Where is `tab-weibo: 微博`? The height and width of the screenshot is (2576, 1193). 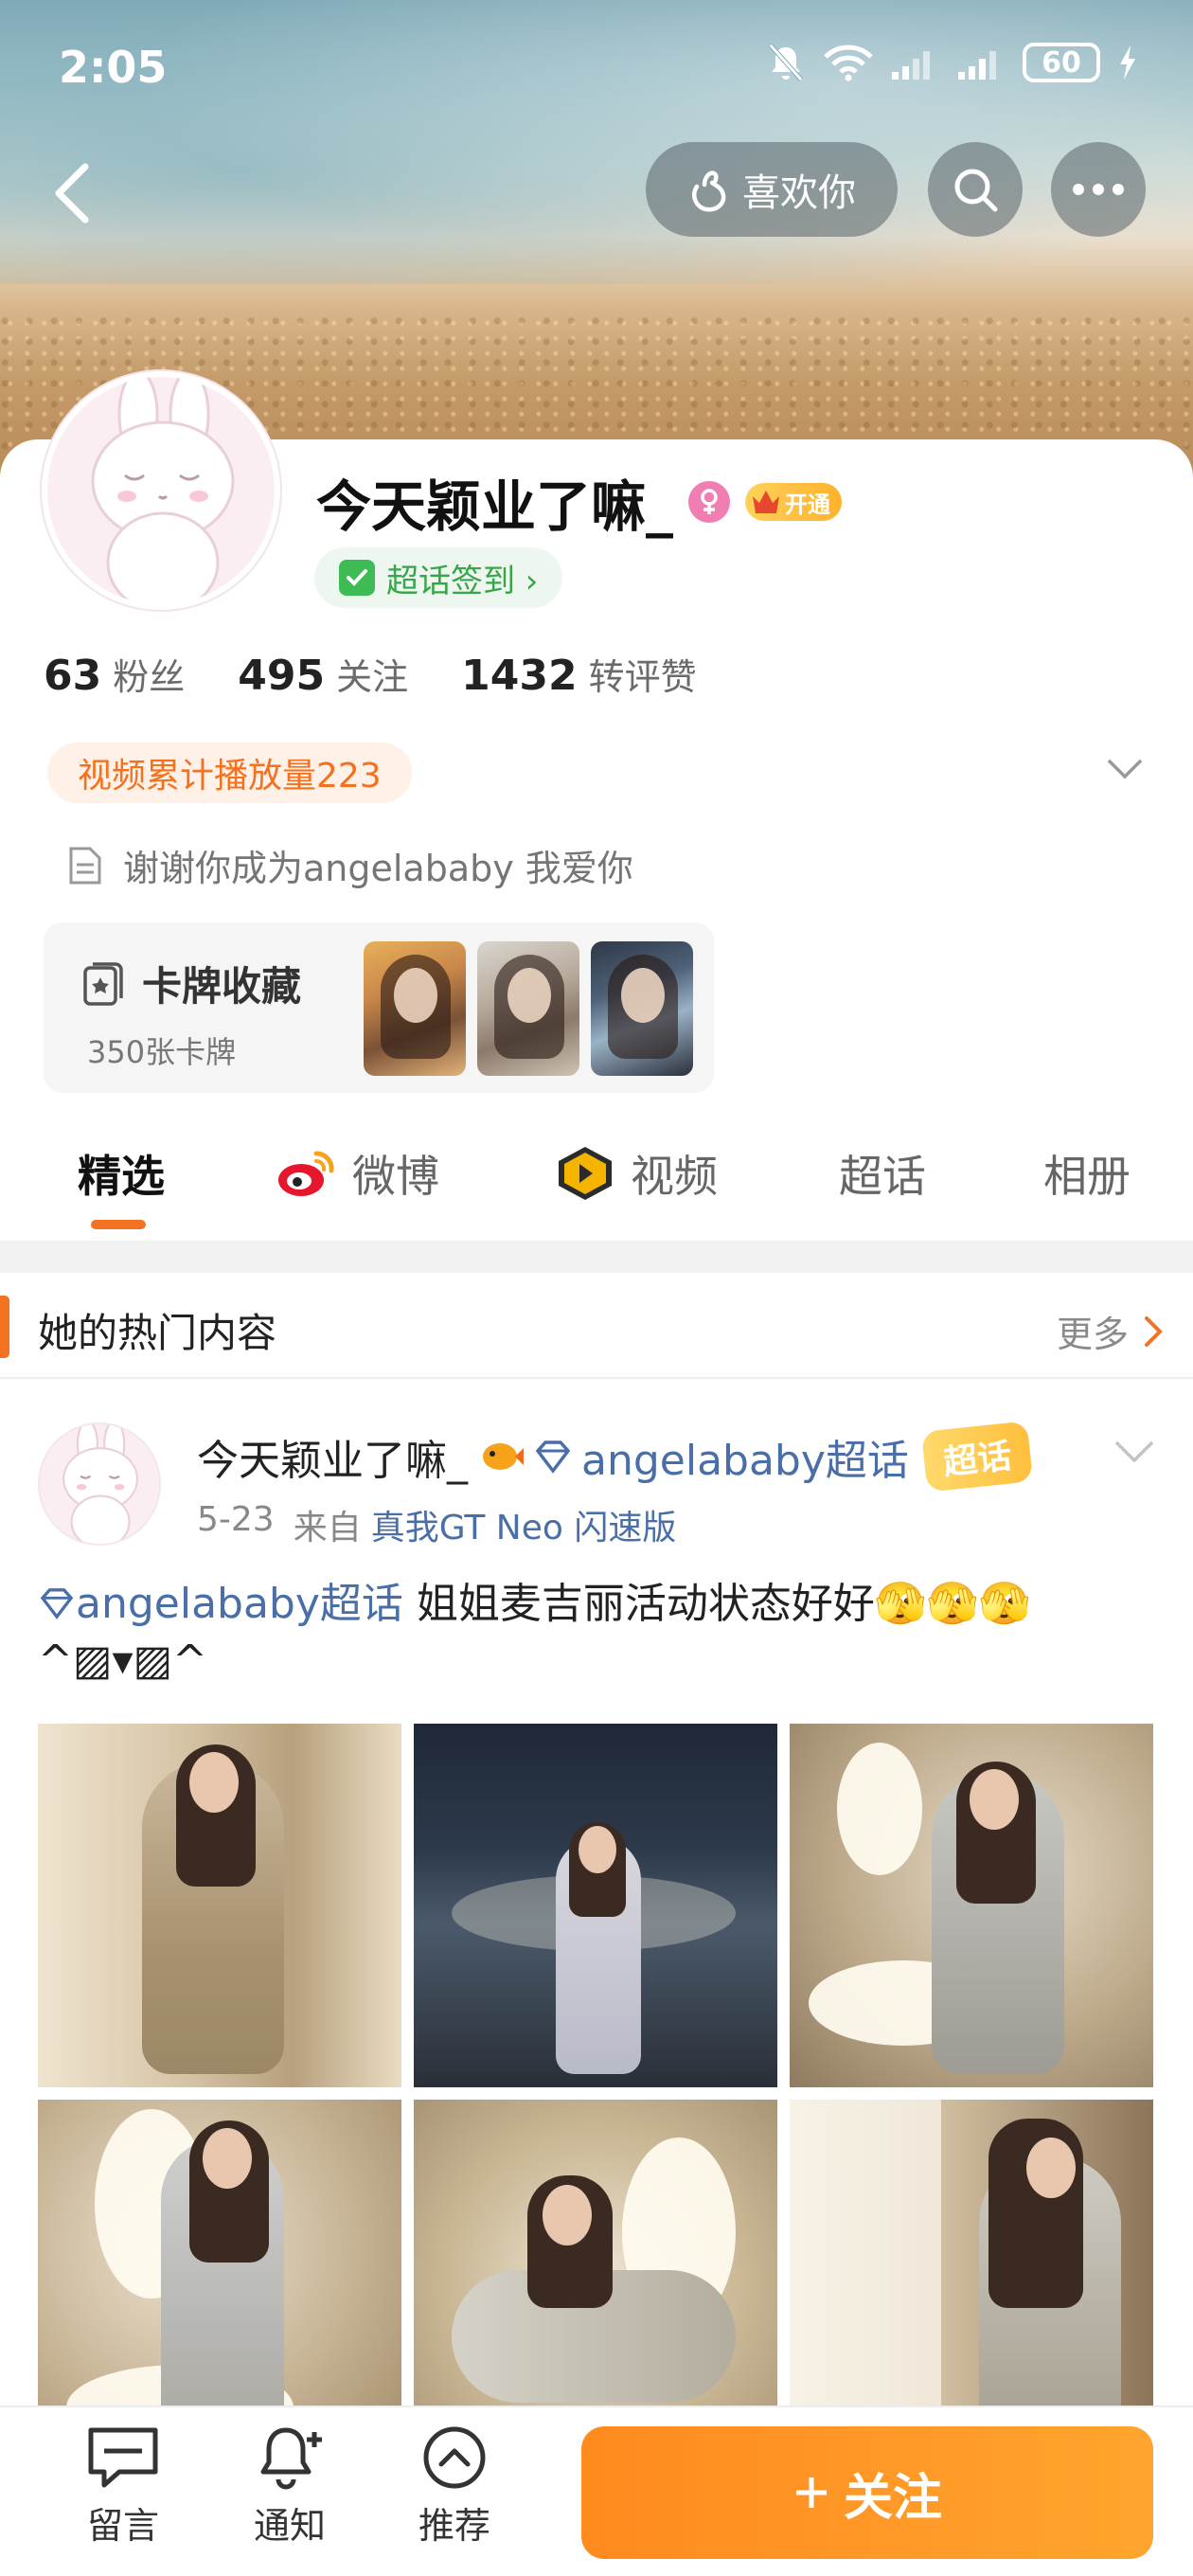 tab-weibo: 微博 is located at coordinates (357, 1173).